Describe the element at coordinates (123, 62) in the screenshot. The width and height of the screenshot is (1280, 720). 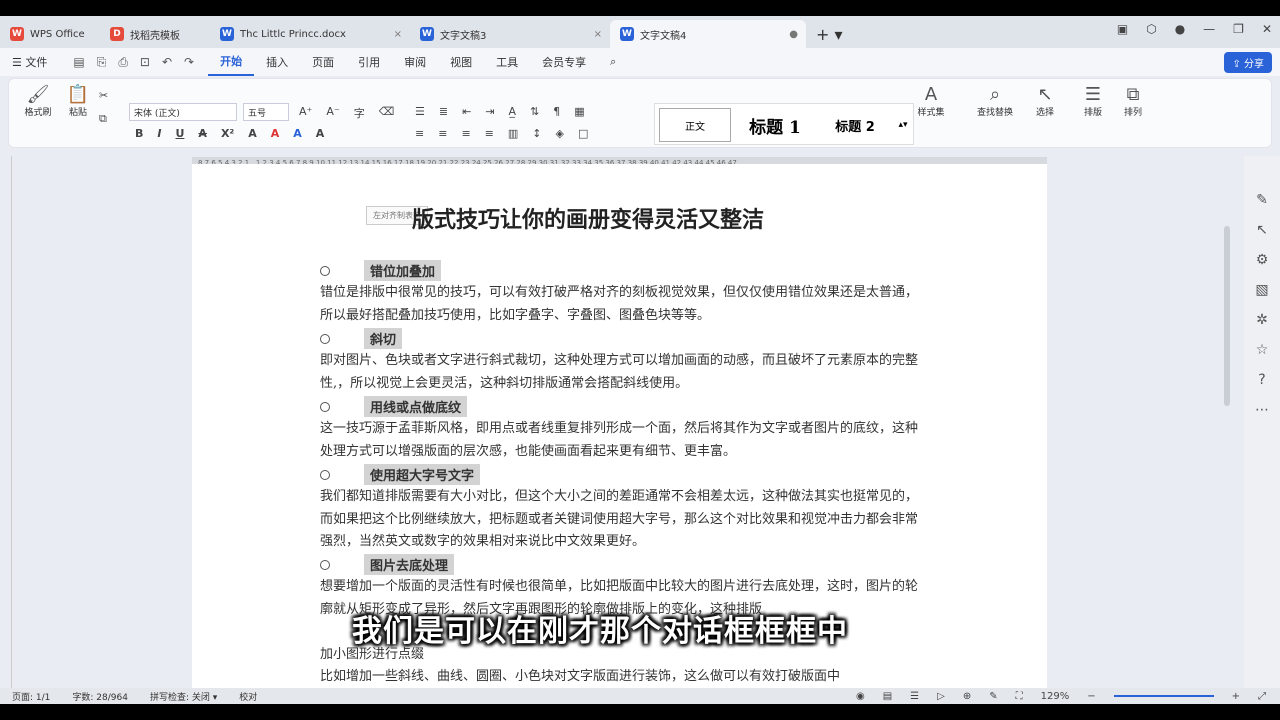
I see `print-icon: ⎙` at that location.